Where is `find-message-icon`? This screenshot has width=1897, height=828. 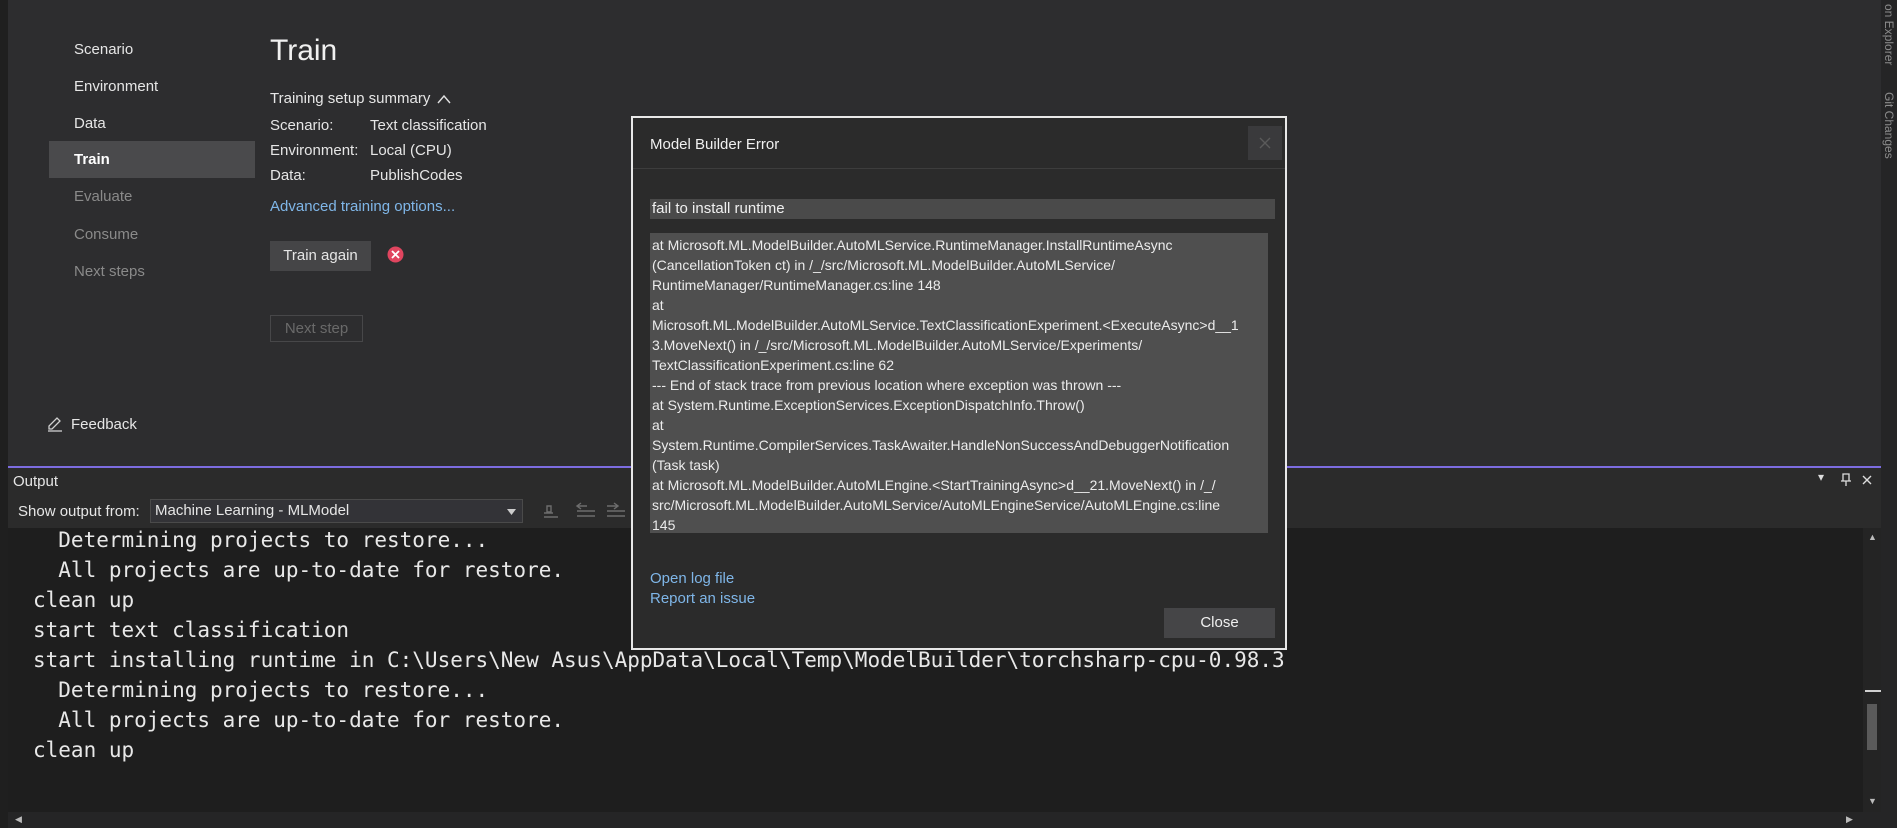 find-message-icon is located at coordinates (551, 511).